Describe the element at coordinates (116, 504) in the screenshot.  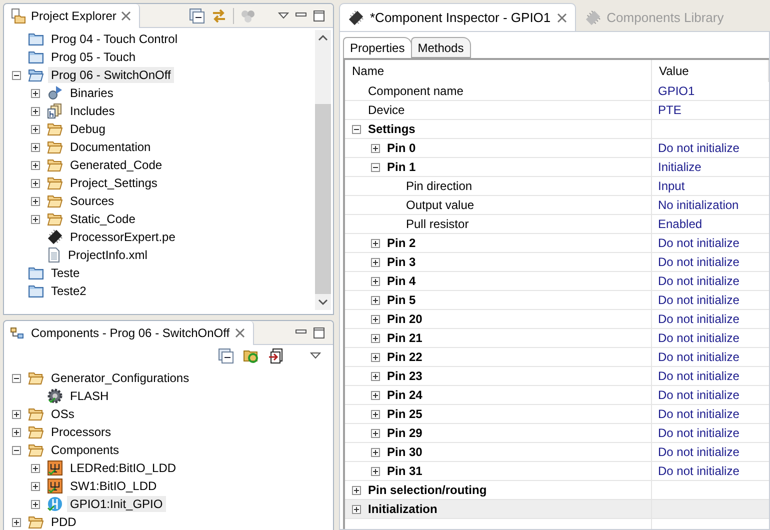
I see `tree-item: GPIO1:Init_GPIO` at that location.